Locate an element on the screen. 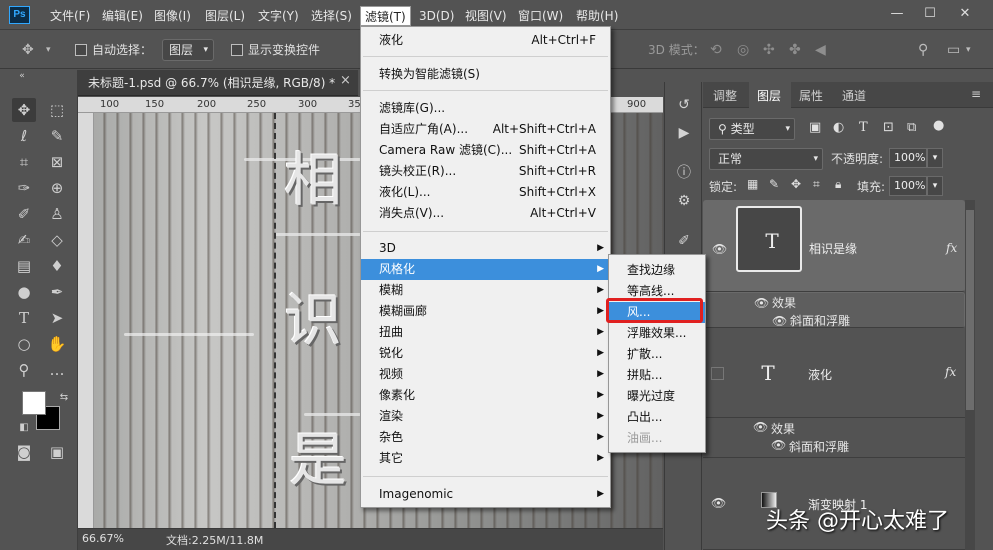 This screenshot has width=993, height=550. menu-item-other: 其它 ▶ is located at coordinates (485, 458).